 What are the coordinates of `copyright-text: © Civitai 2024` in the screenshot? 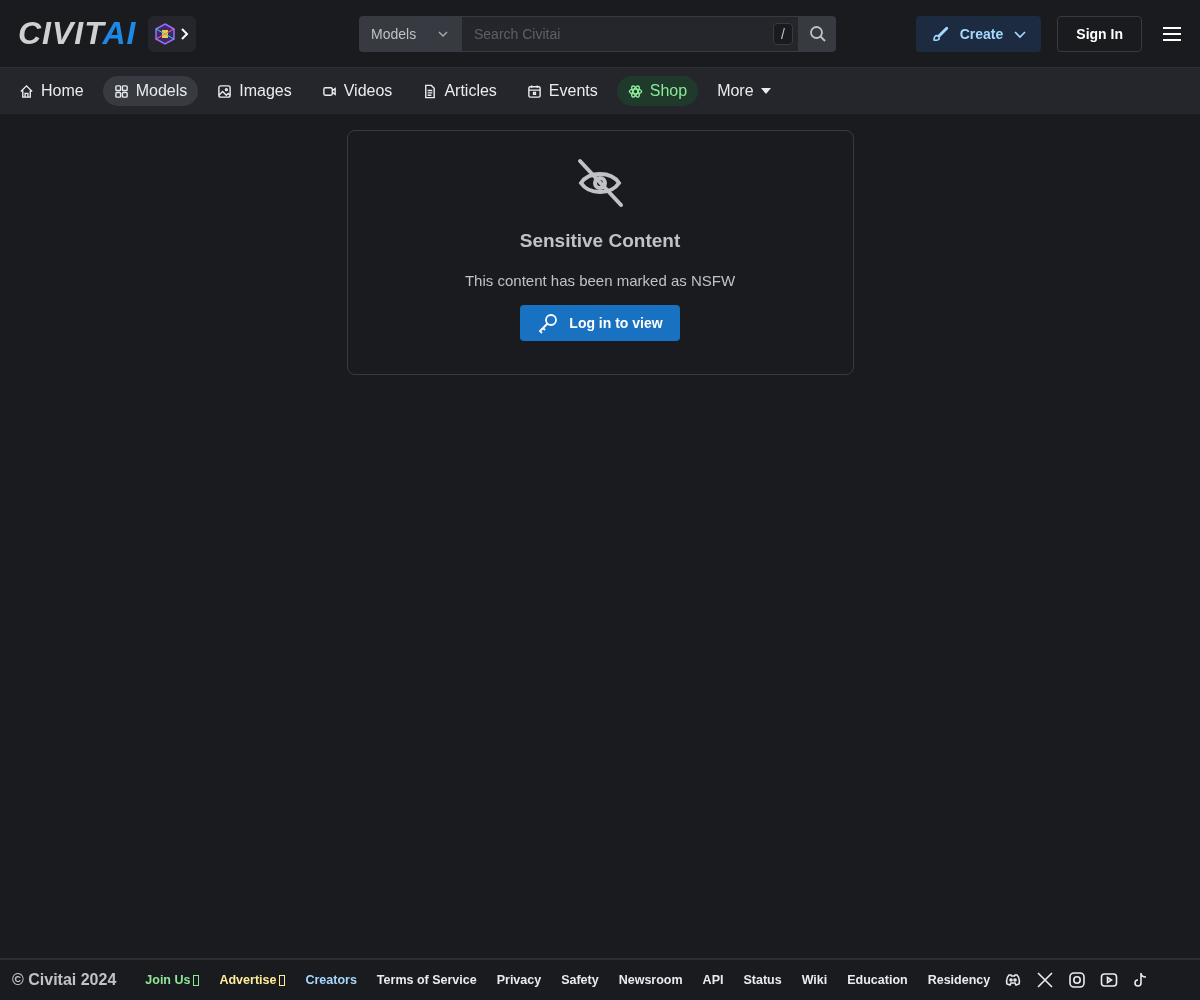 It's located at (64, 980).